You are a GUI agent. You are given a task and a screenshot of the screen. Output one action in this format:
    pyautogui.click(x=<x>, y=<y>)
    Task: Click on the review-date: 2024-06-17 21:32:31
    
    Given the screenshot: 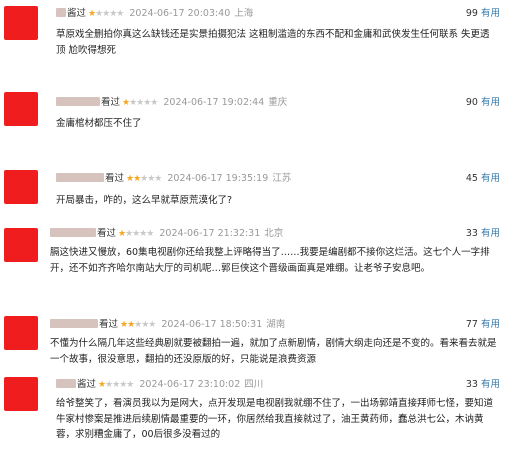 What is the action you would take?
    pyautogui.click(x=210, y=233)
    